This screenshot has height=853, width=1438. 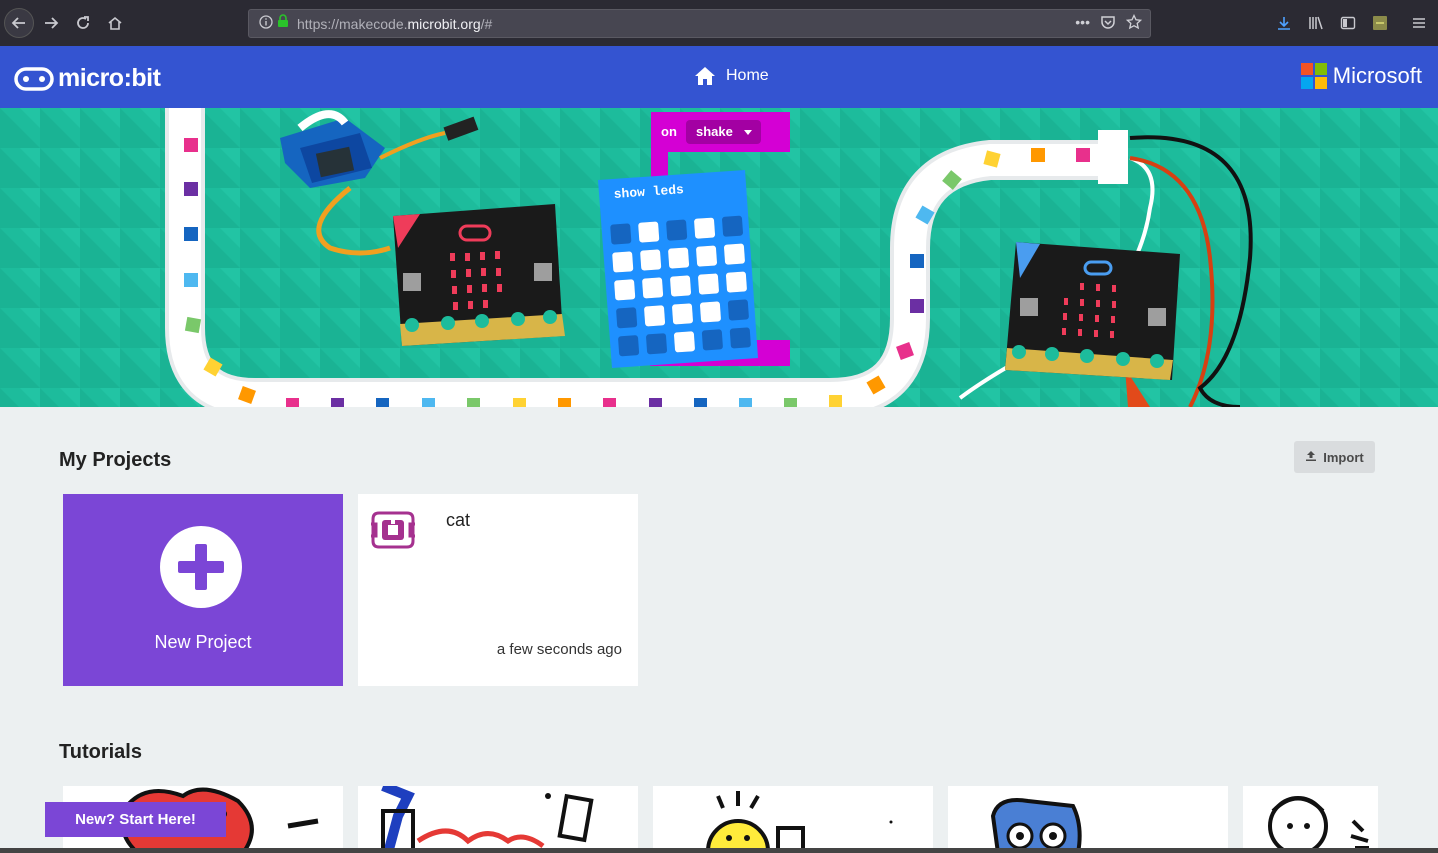 What do you see at coordinates (1313, 76) in the screenshot?
I see `microsoft-logo-icon` at bounding box center [1313, 76].